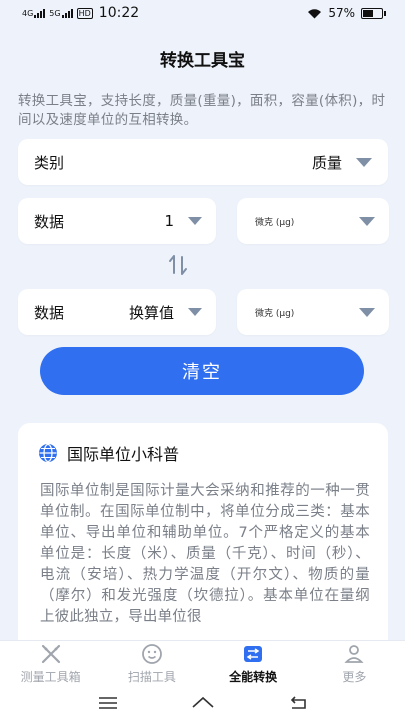 Image resolution: width=405 pixels, height=720 pixels. I want to click on clock: 10:22, so click(119, 13).